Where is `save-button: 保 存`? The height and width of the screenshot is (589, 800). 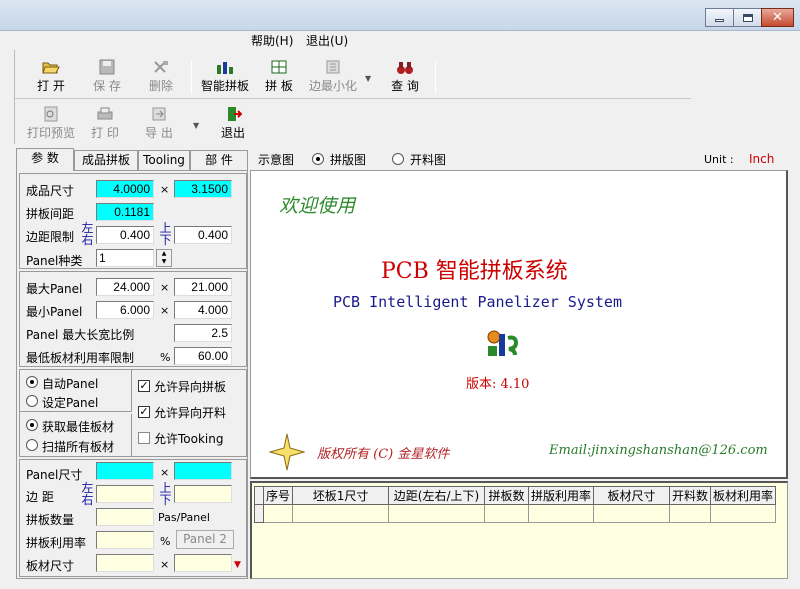
save-button: 保 存 is located at coordinates (107, 79).